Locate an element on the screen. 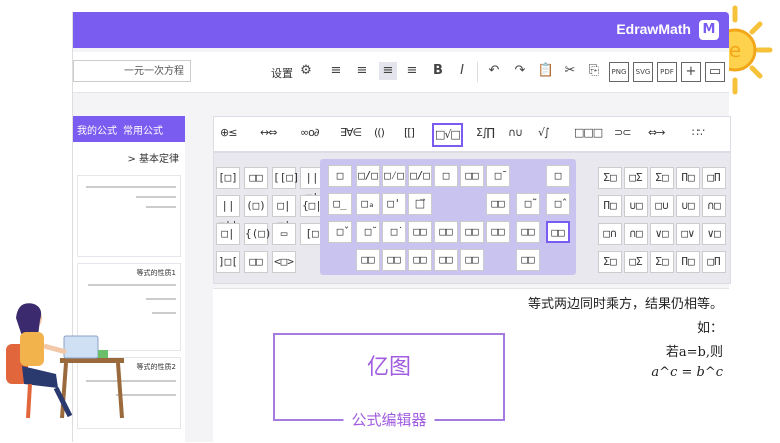 The image size is (780, 443). template-cell: □̇ is located at coordinates (394, 232).